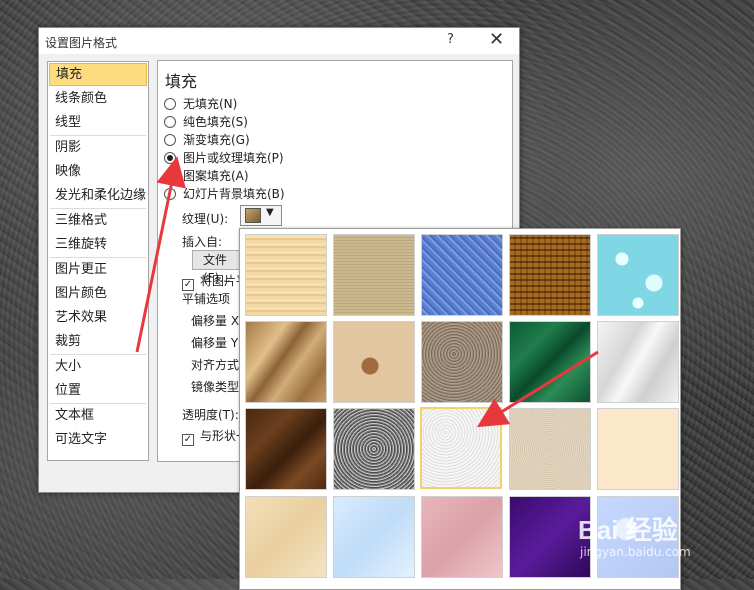 This screenshot has width=754, height=590. Describe the element at coordinates (160, 254) in the screenshot. I see `arrow-to-picture-fill` at that location.